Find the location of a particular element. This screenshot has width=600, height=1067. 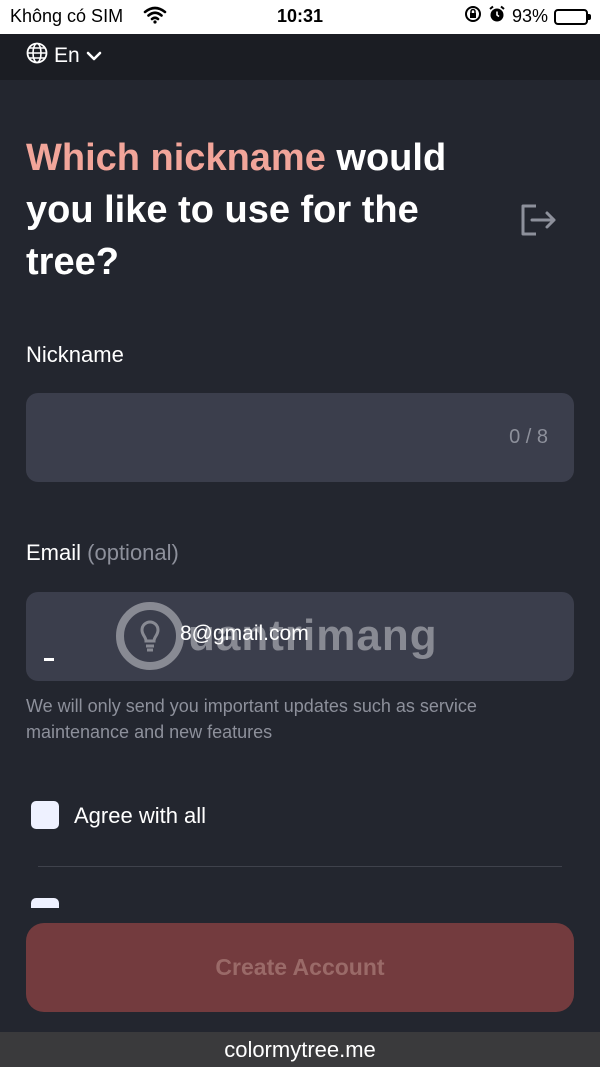

terms-checkbox-partial is located at coordinates (45, 903).